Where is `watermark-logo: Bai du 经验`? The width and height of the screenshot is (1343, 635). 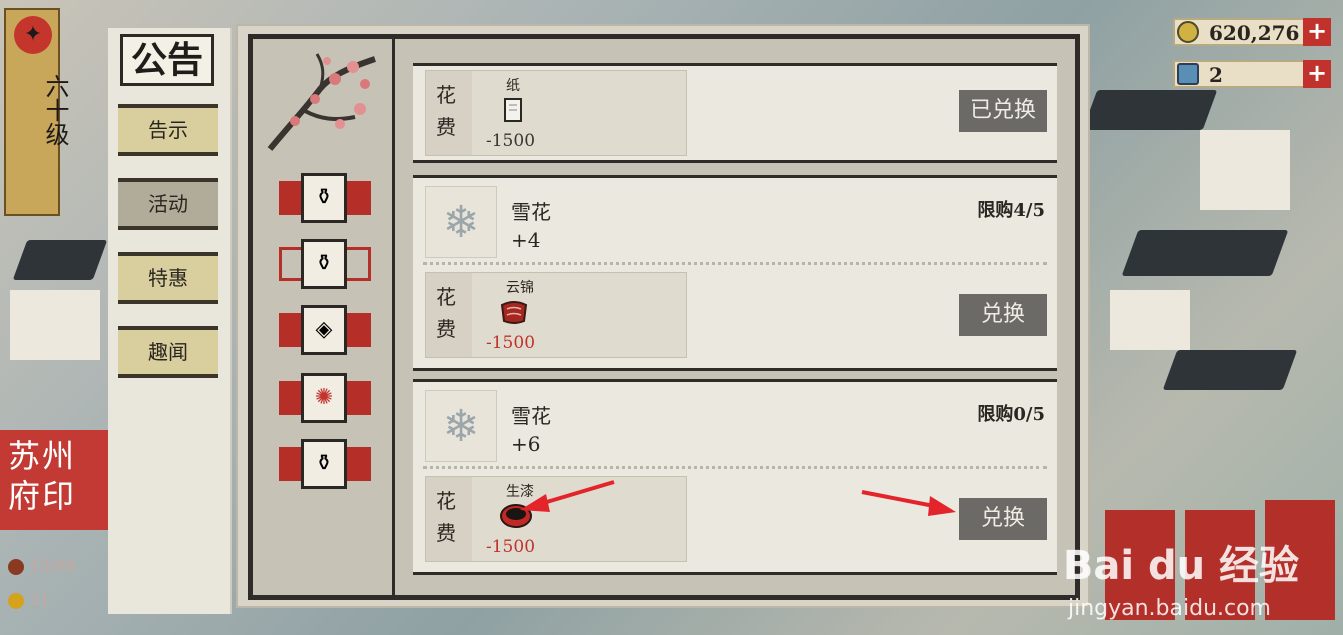 watermark-logo: Bai du 经验 is located at coordinates (1180, 566).